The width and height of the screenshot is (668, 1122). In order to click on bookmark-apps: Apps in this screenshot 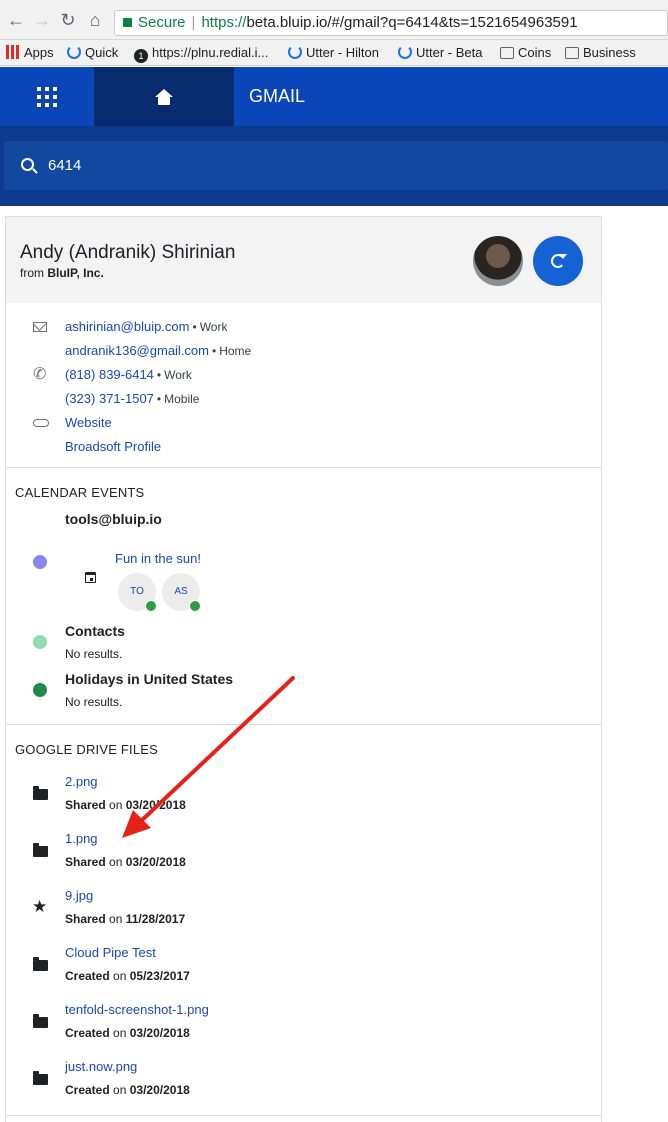, I will do `click(30, 53)`.